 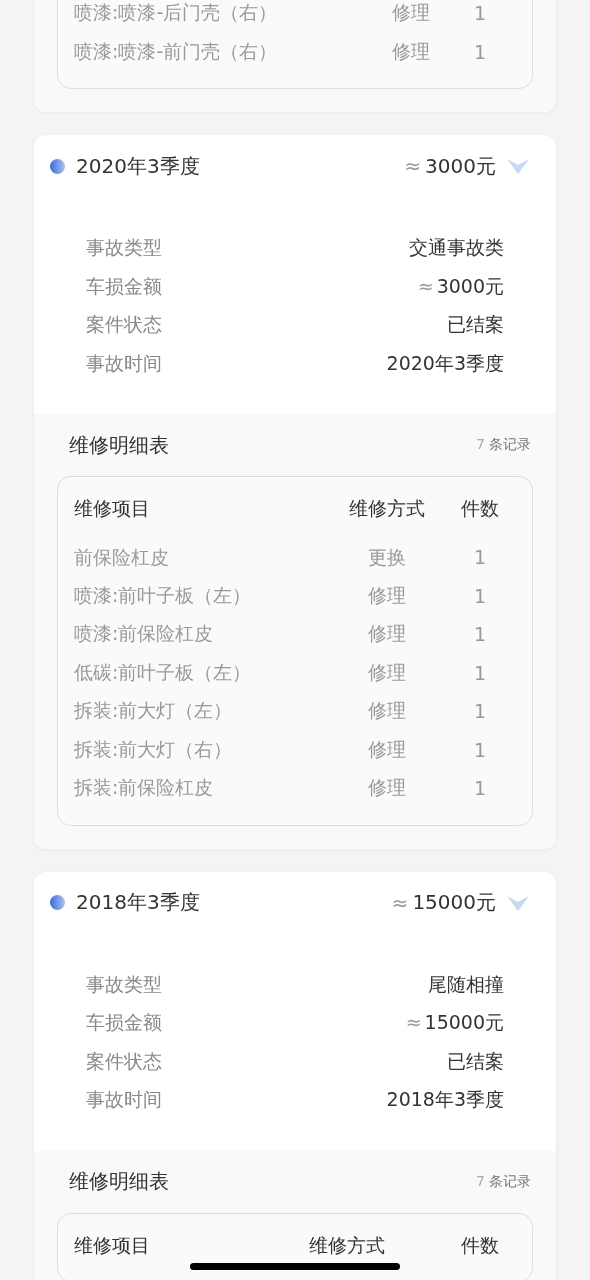 I want to click on table-cell-text: 拆装:前大灯（左）, so click(x=154, y=711).